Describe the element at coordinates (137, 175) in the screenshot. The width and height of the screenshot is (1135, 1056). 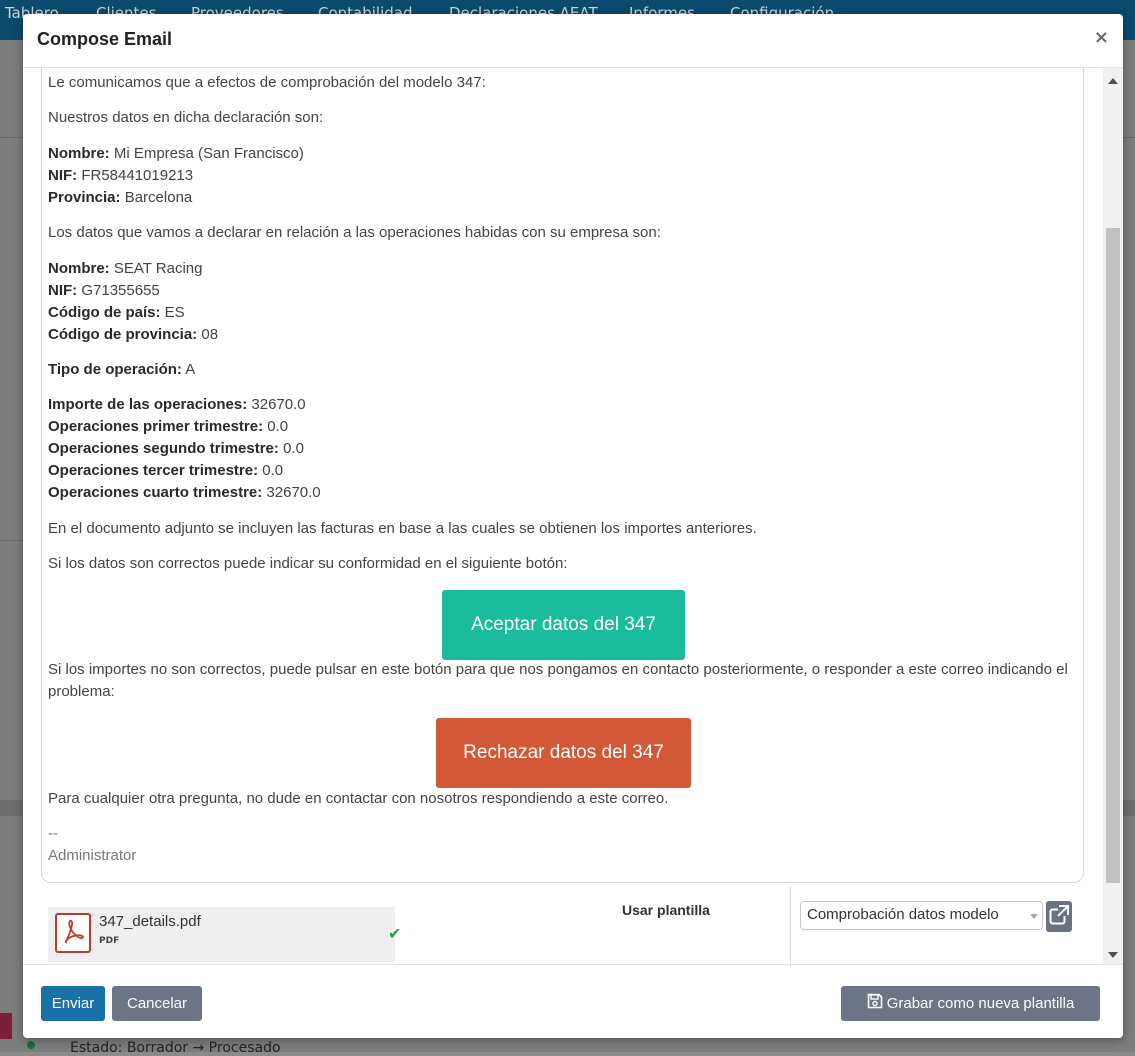
I see `field-value: FR58441019213` at that location.